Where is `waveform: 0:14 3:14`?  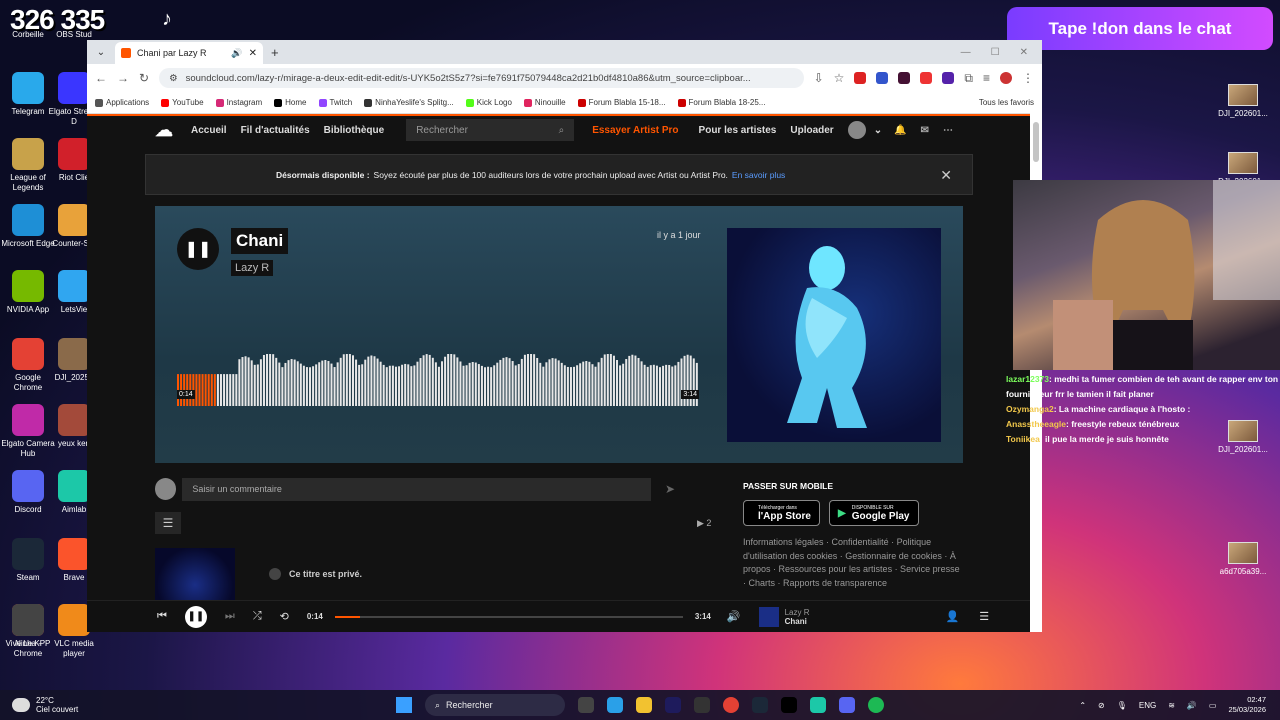
waveform: 0:14 3:14 is located at coordinates (438, 384).